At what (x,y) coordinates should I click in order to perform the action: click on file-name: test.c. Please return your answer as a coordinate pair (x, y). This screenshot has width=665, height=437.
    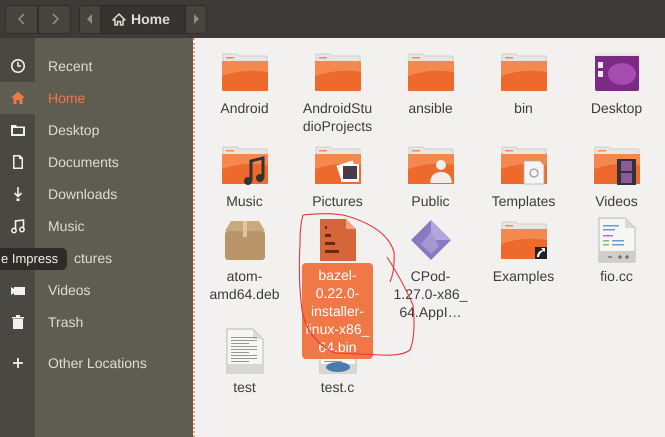
    Looking at the image, I should click on (338, 387).